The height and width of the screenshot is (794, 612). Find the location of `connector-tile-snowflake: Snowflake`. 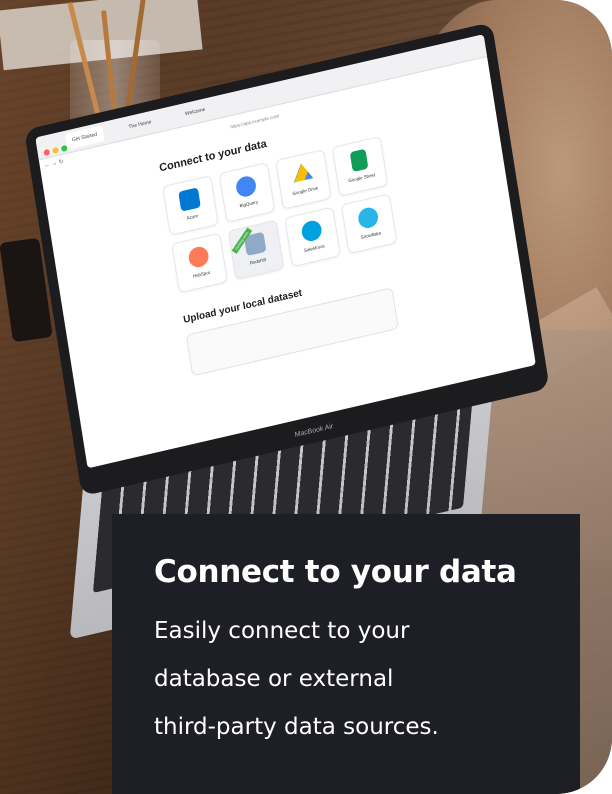

connector-tile-snowflake: Snowflake is located at coordinates (369, 224).